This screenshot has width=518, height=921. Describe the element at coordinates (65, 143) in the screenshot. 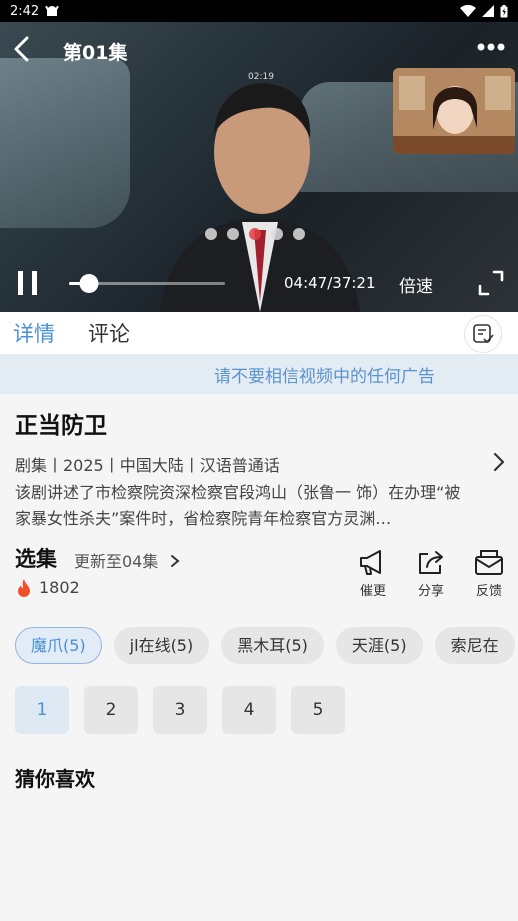

I see `video-car-window` at that location.